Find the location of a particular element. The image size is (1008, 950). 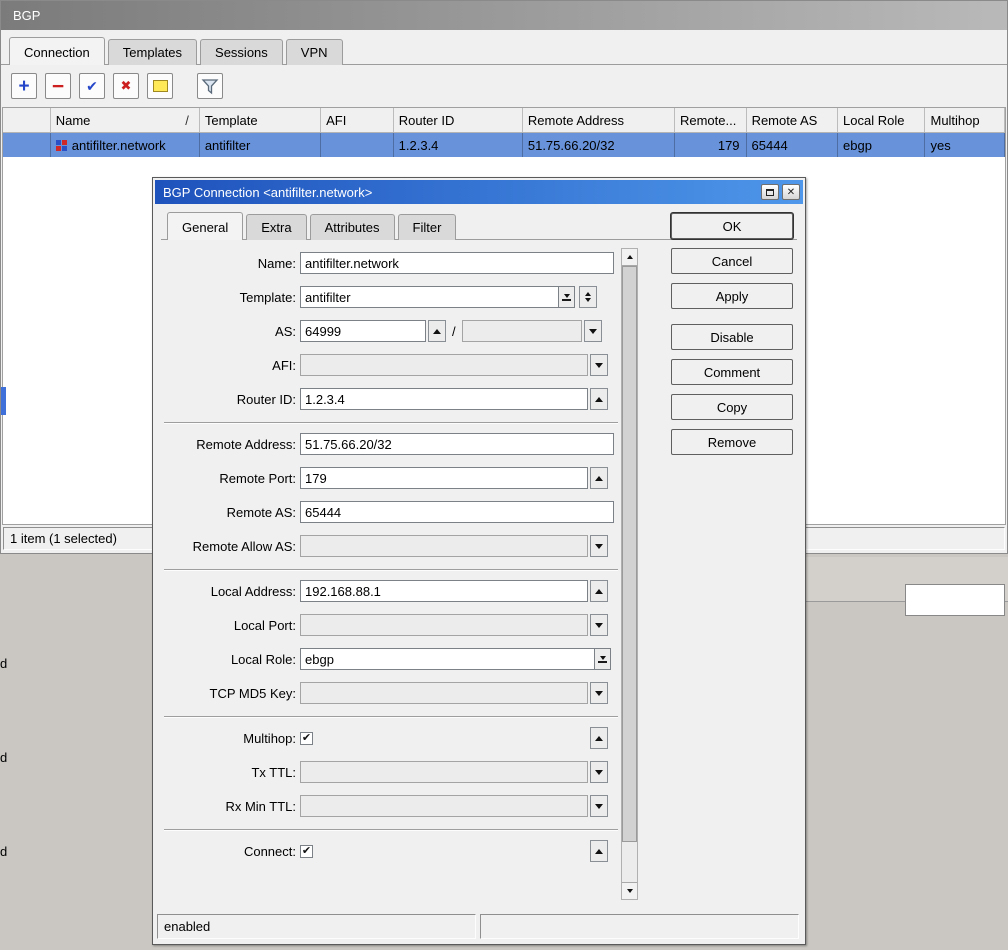

row-template-cell: antifilter is located at coordinates (261, 145).